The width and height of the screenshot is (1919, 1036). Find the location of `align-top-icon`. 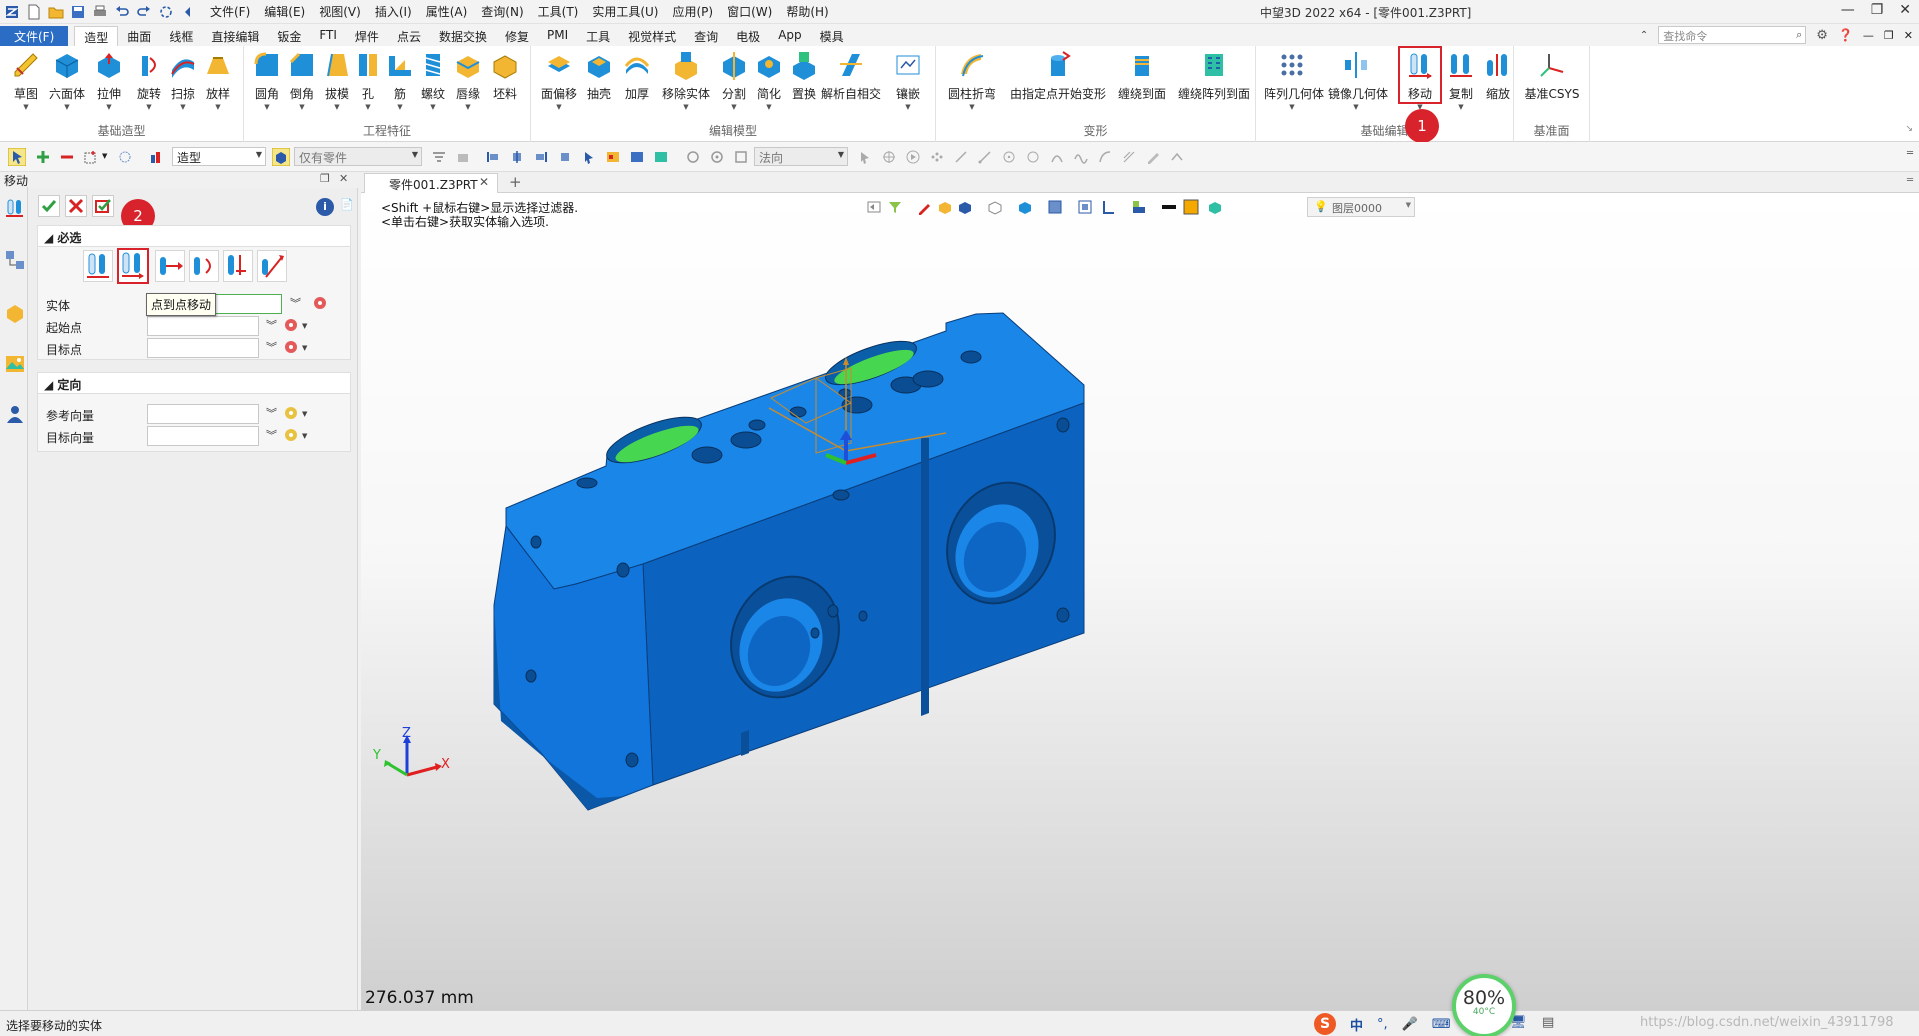

align-top-icon is located at coordinates (565, 157).